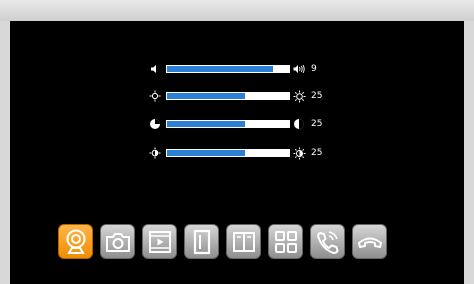  I want to click on color-value: 25, so click(317, 153).